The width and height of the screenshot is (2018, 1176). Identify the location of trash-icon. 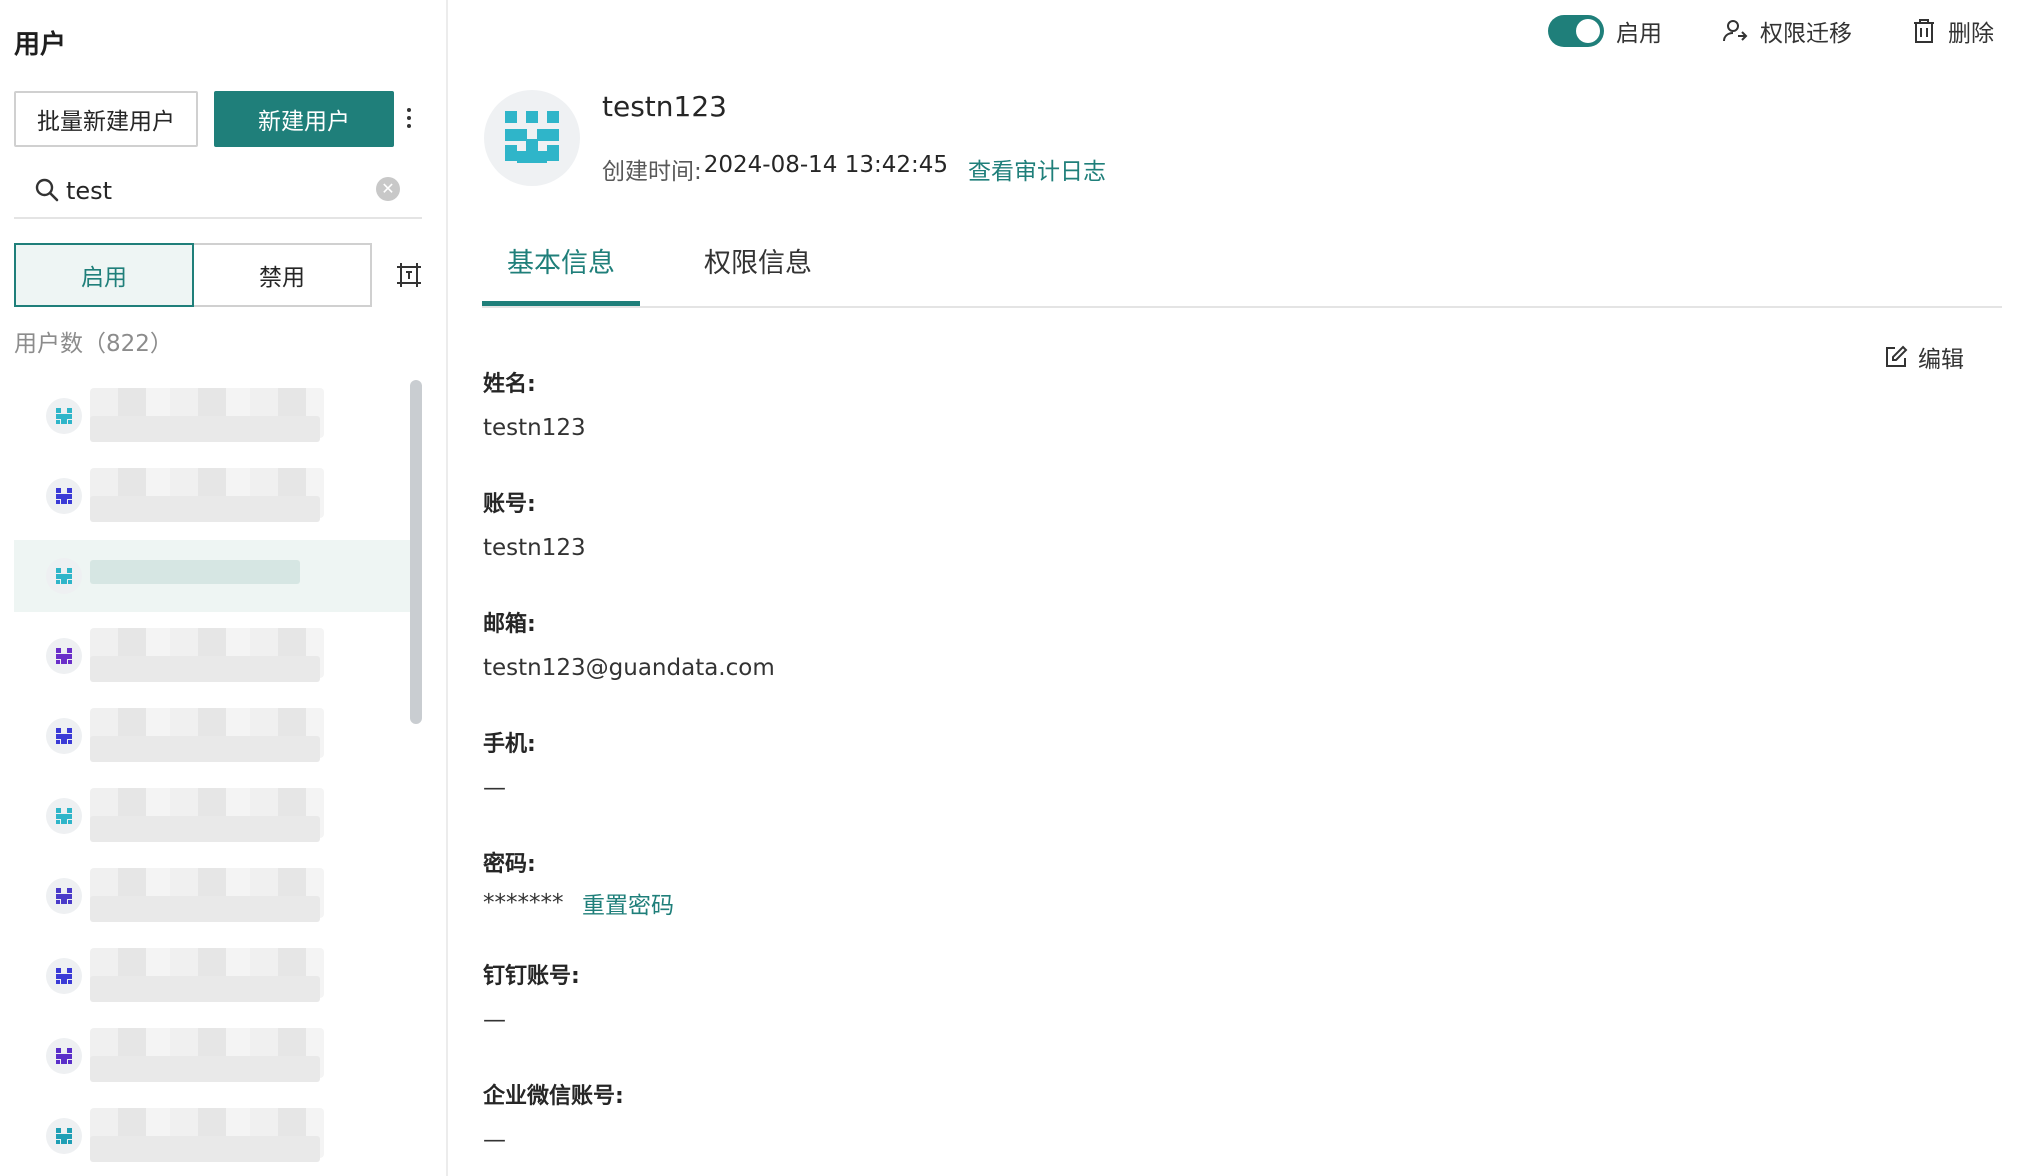
(1924, 31).